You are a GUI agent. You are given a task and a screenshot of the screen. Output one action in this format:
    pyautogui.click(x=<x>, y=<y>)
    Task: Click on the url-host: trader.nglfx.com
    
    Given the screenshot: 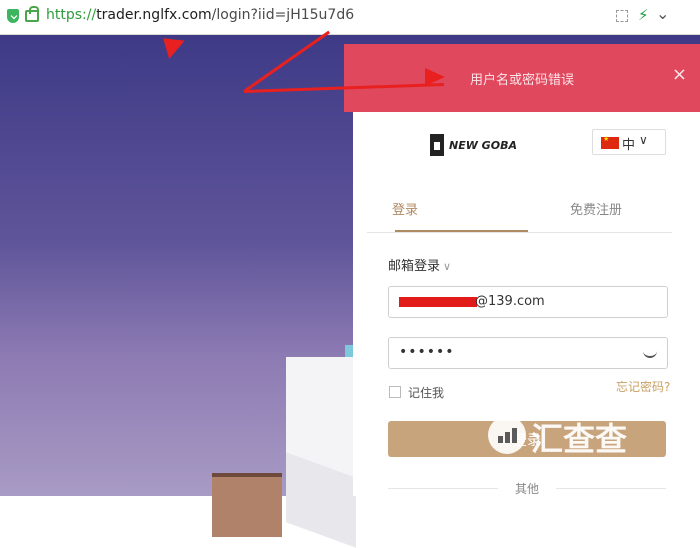 What is the action you would take?
    pyautogui.click(x=154, y=15)
    